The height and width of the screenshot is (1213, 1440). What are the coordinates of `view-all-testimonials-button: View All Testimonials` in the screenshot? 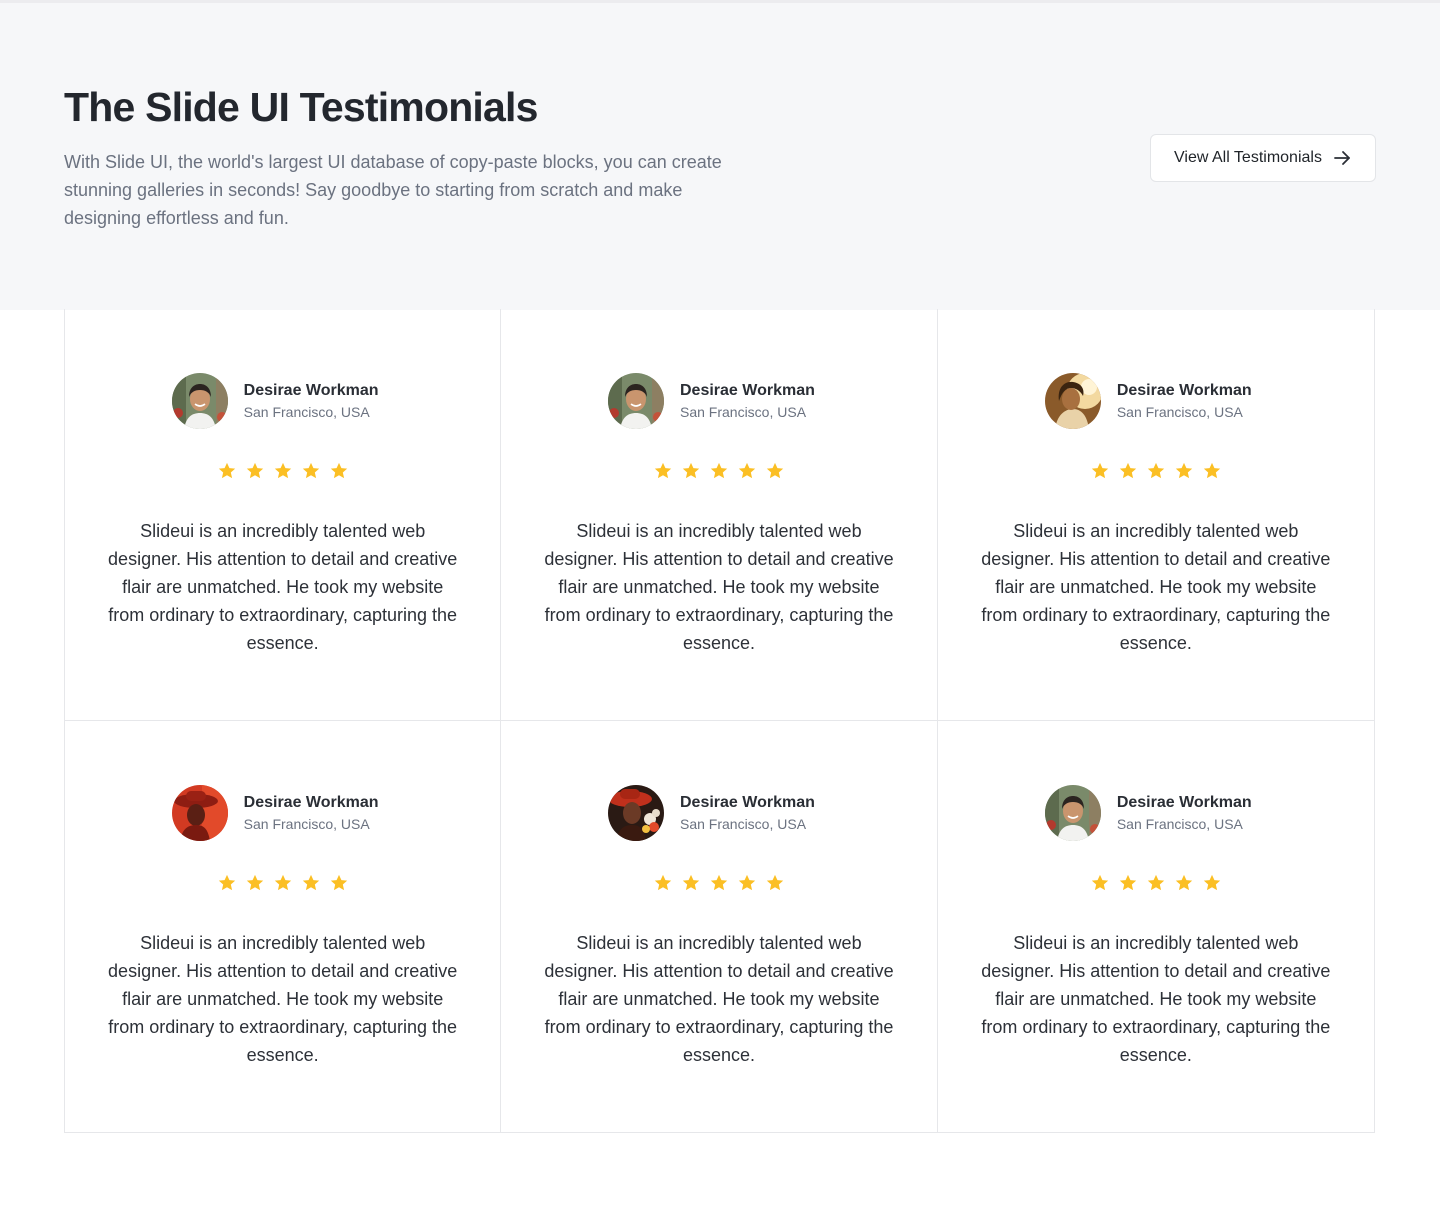 It's located at (1263, 158).